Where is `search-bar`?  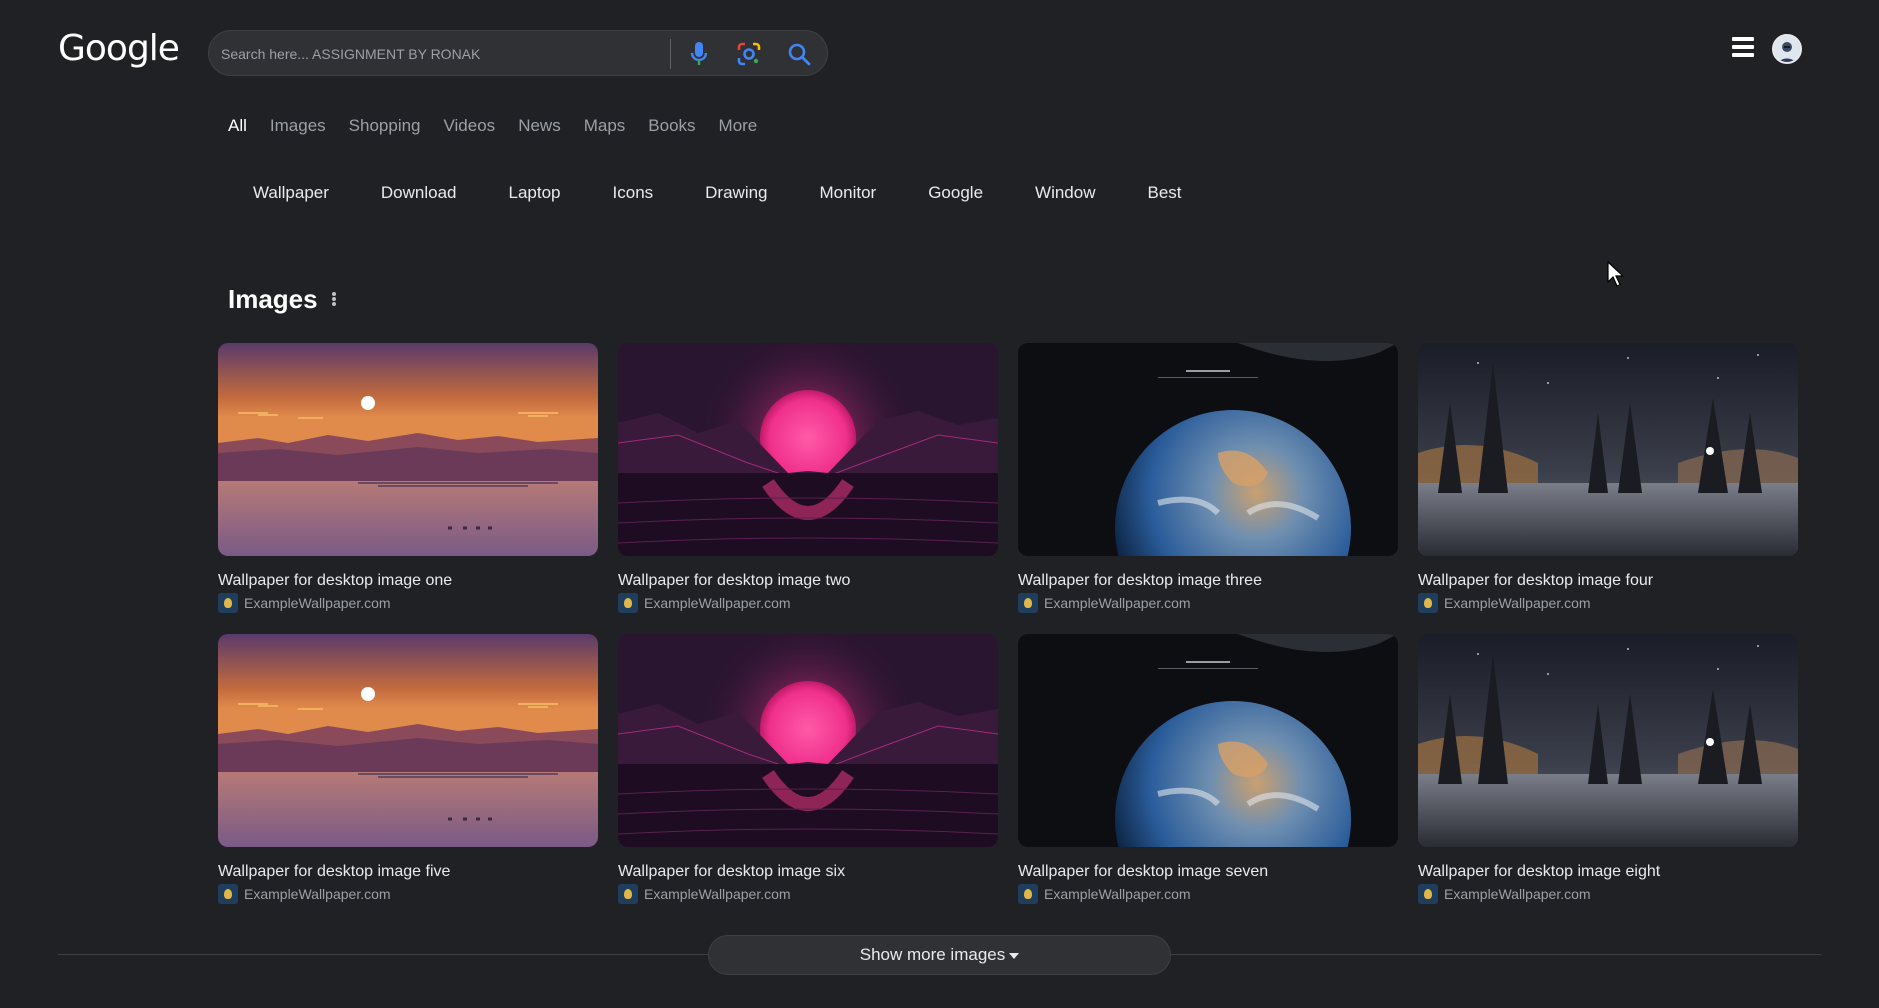
search-bar is located at coordinates (518, 53).